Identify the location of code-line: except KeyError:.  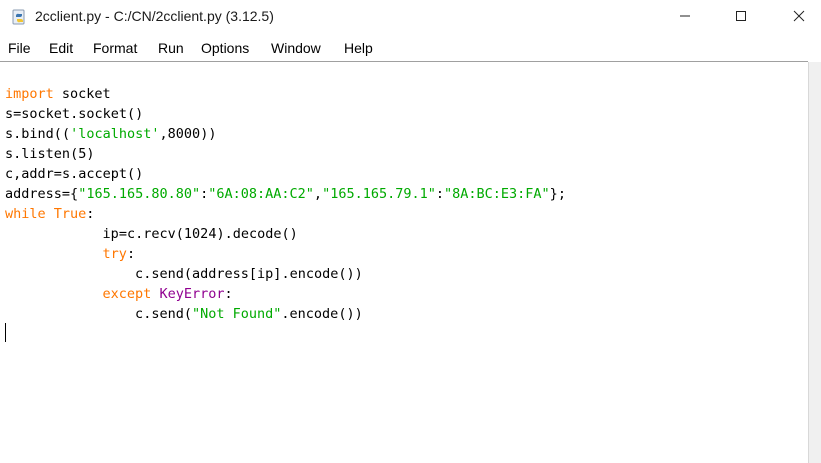
(167, 294).